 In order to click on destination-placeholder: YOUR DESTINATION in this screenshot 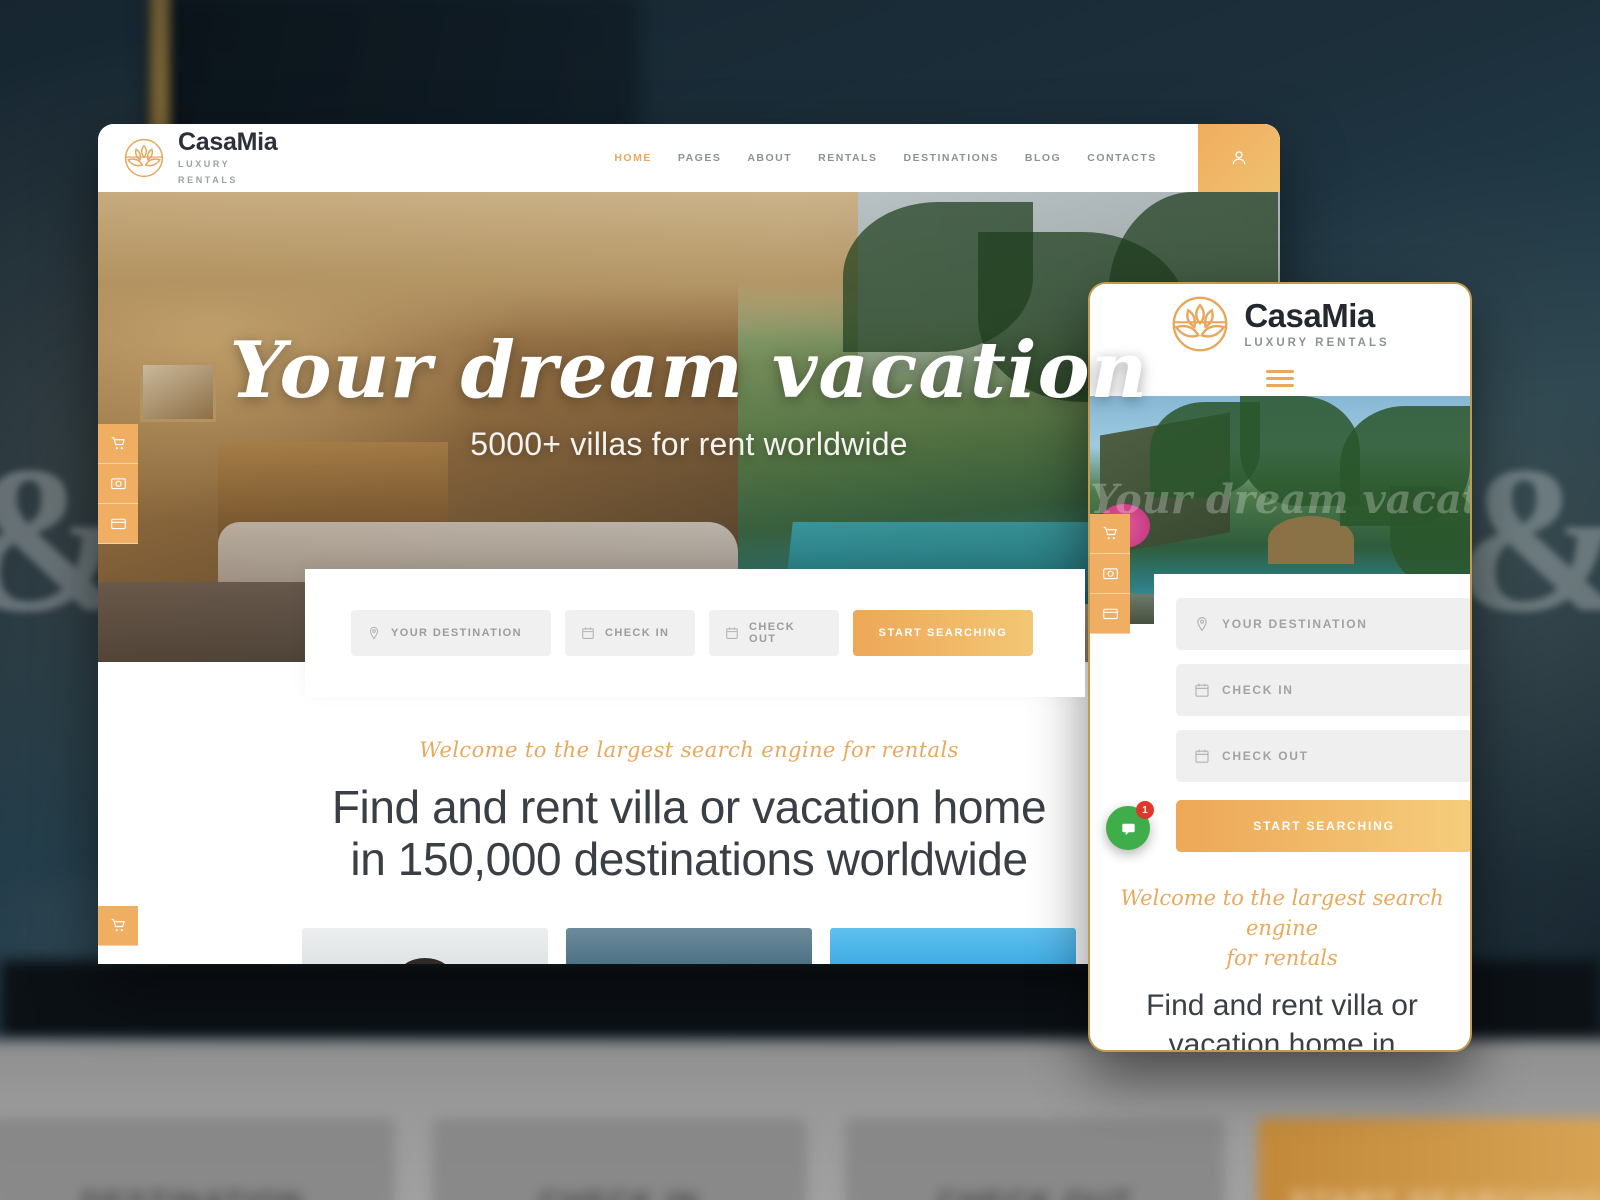, I will do `click(456, 633)`.